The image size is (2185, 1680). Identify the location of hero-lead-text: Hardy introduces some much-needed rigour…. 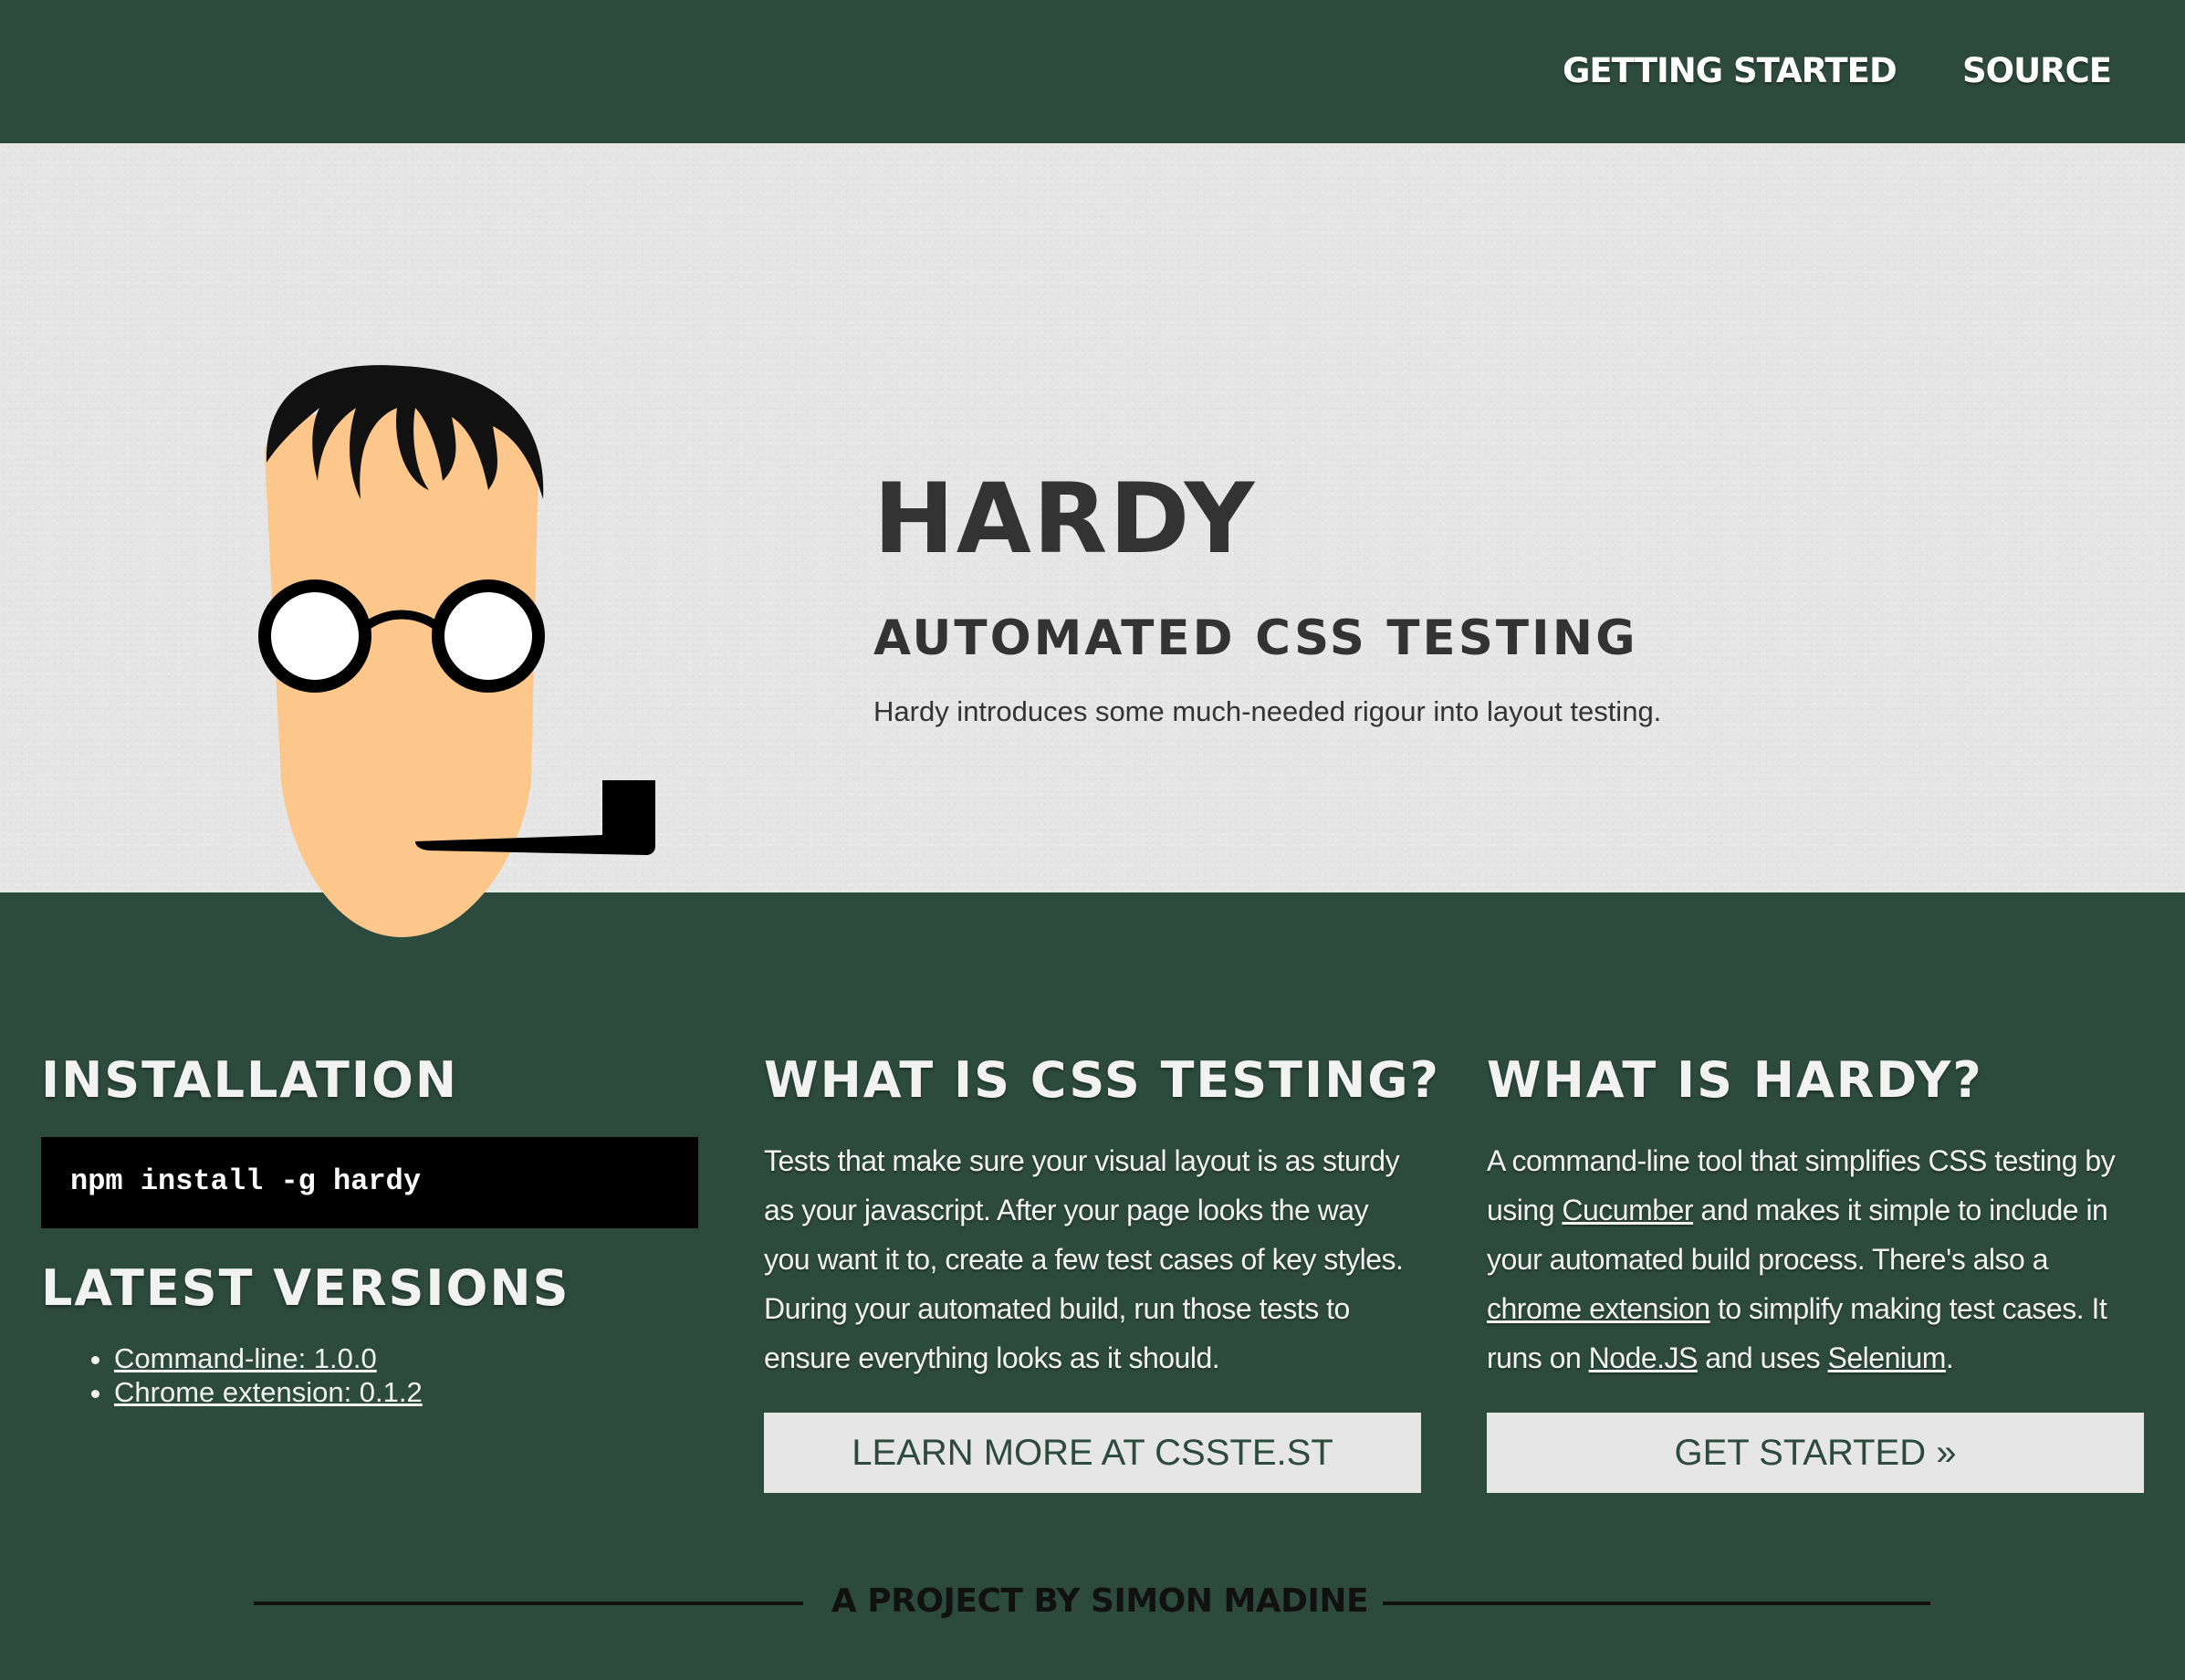
(1267, 711).